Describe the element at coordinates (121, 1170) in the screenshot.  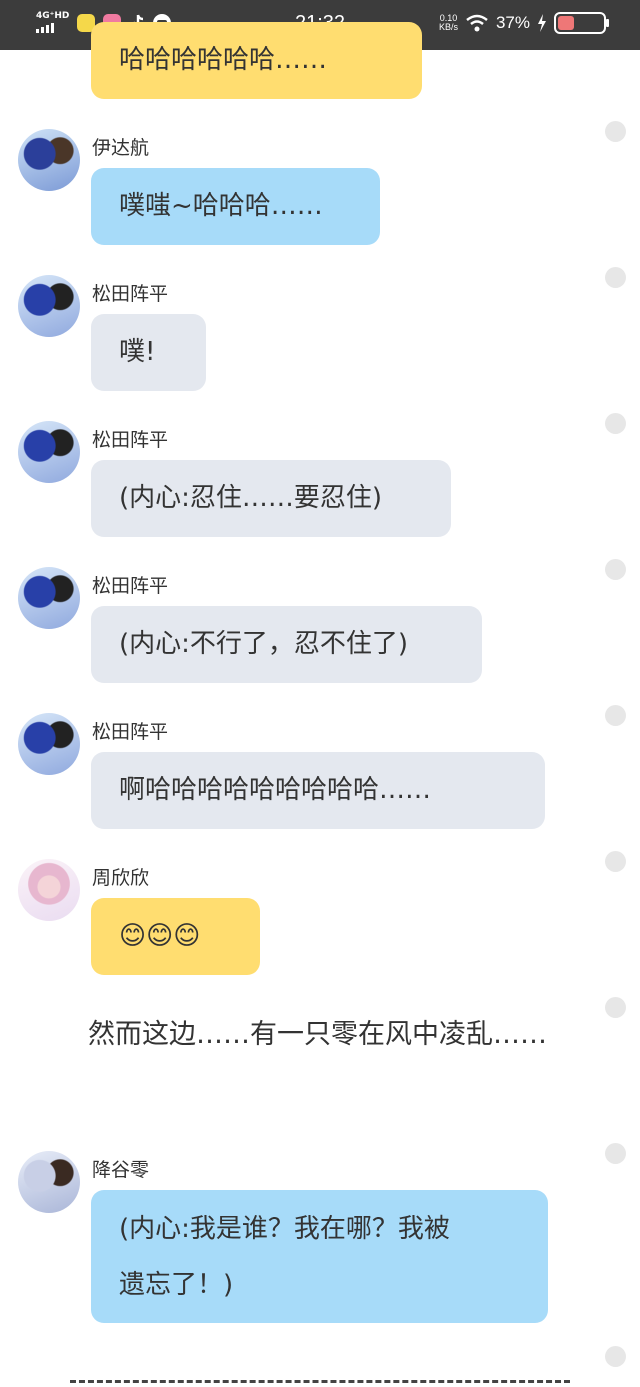
I see `sender-name: 降谷零` at that location.